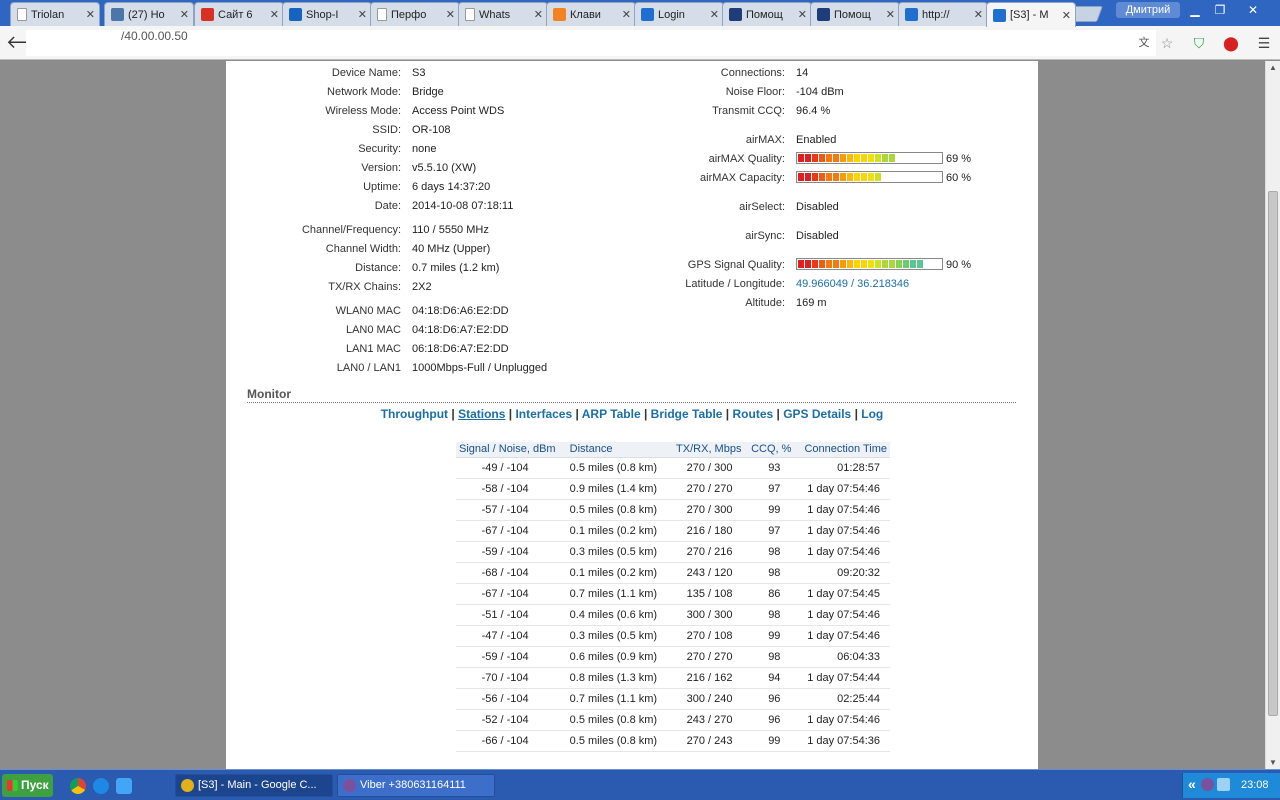  Describe the element at coordinates (1220, 10) in the screenshot. I see `restore-icon: ❐` at that location.